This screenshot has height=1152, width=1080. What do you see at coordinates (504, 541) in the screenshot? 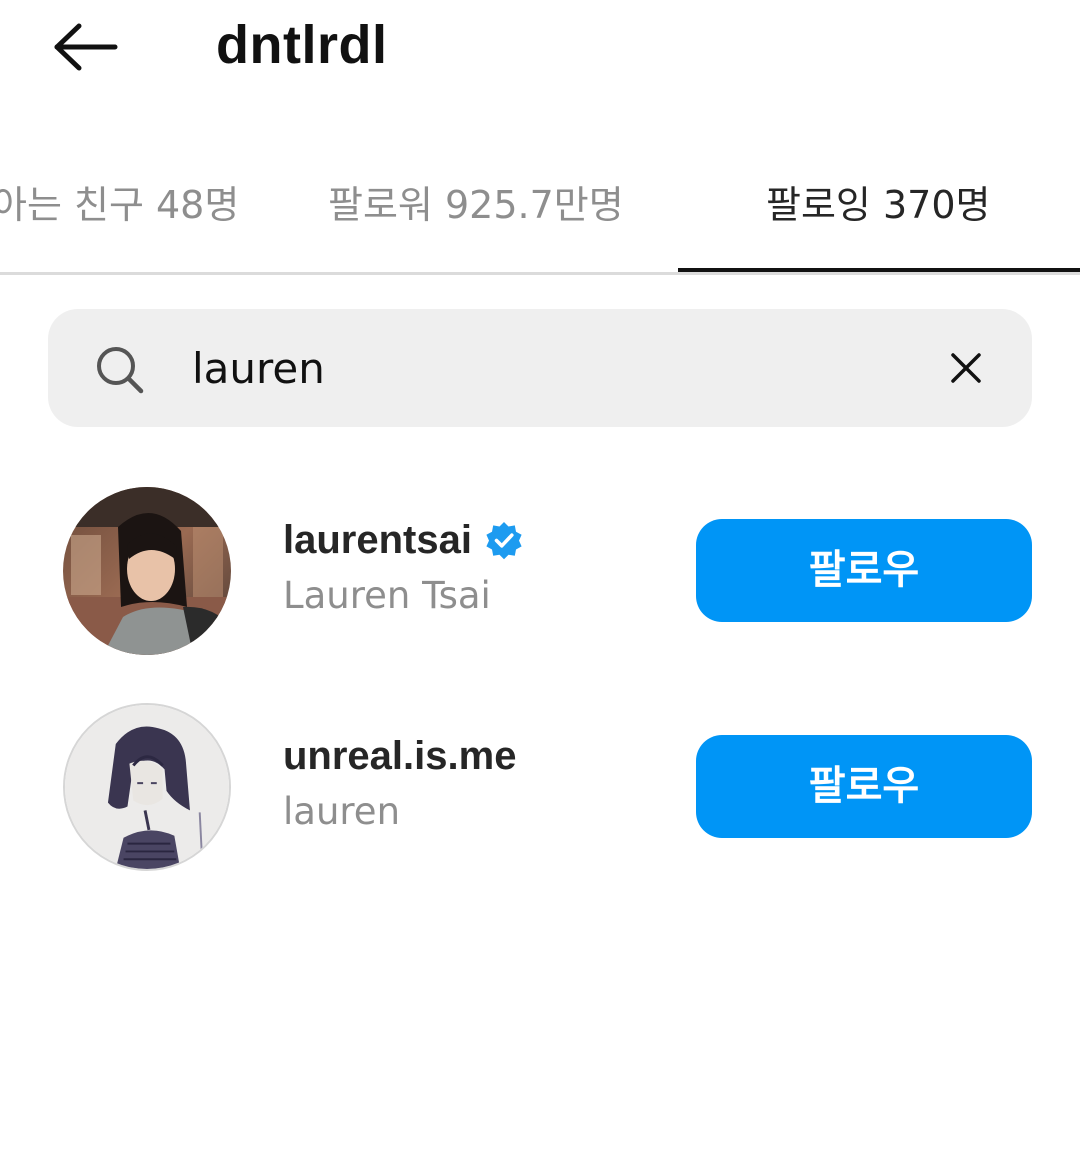
I see `verified-badge-icon` at bounding box center [504, 541].